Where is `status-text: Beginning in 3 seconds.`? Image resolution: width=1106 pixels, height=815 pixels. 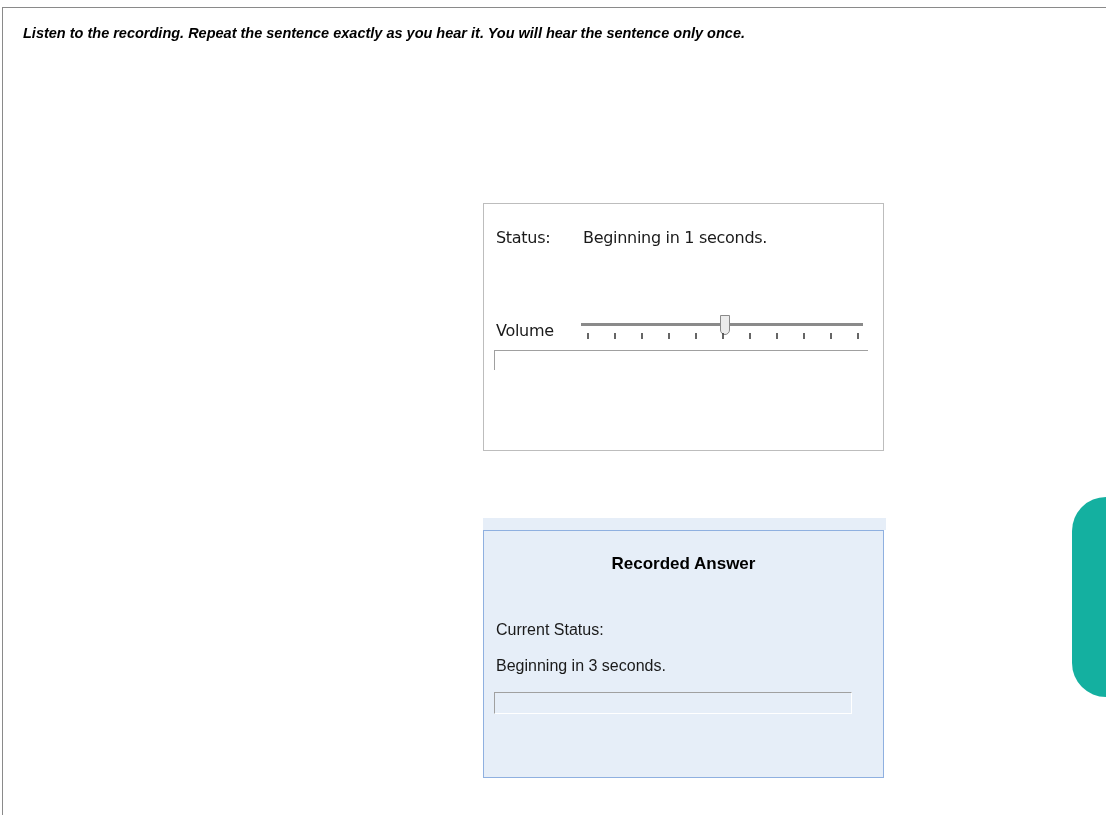
status-text: Beginning in 3 seconds. is located at coordinates (581, 666).